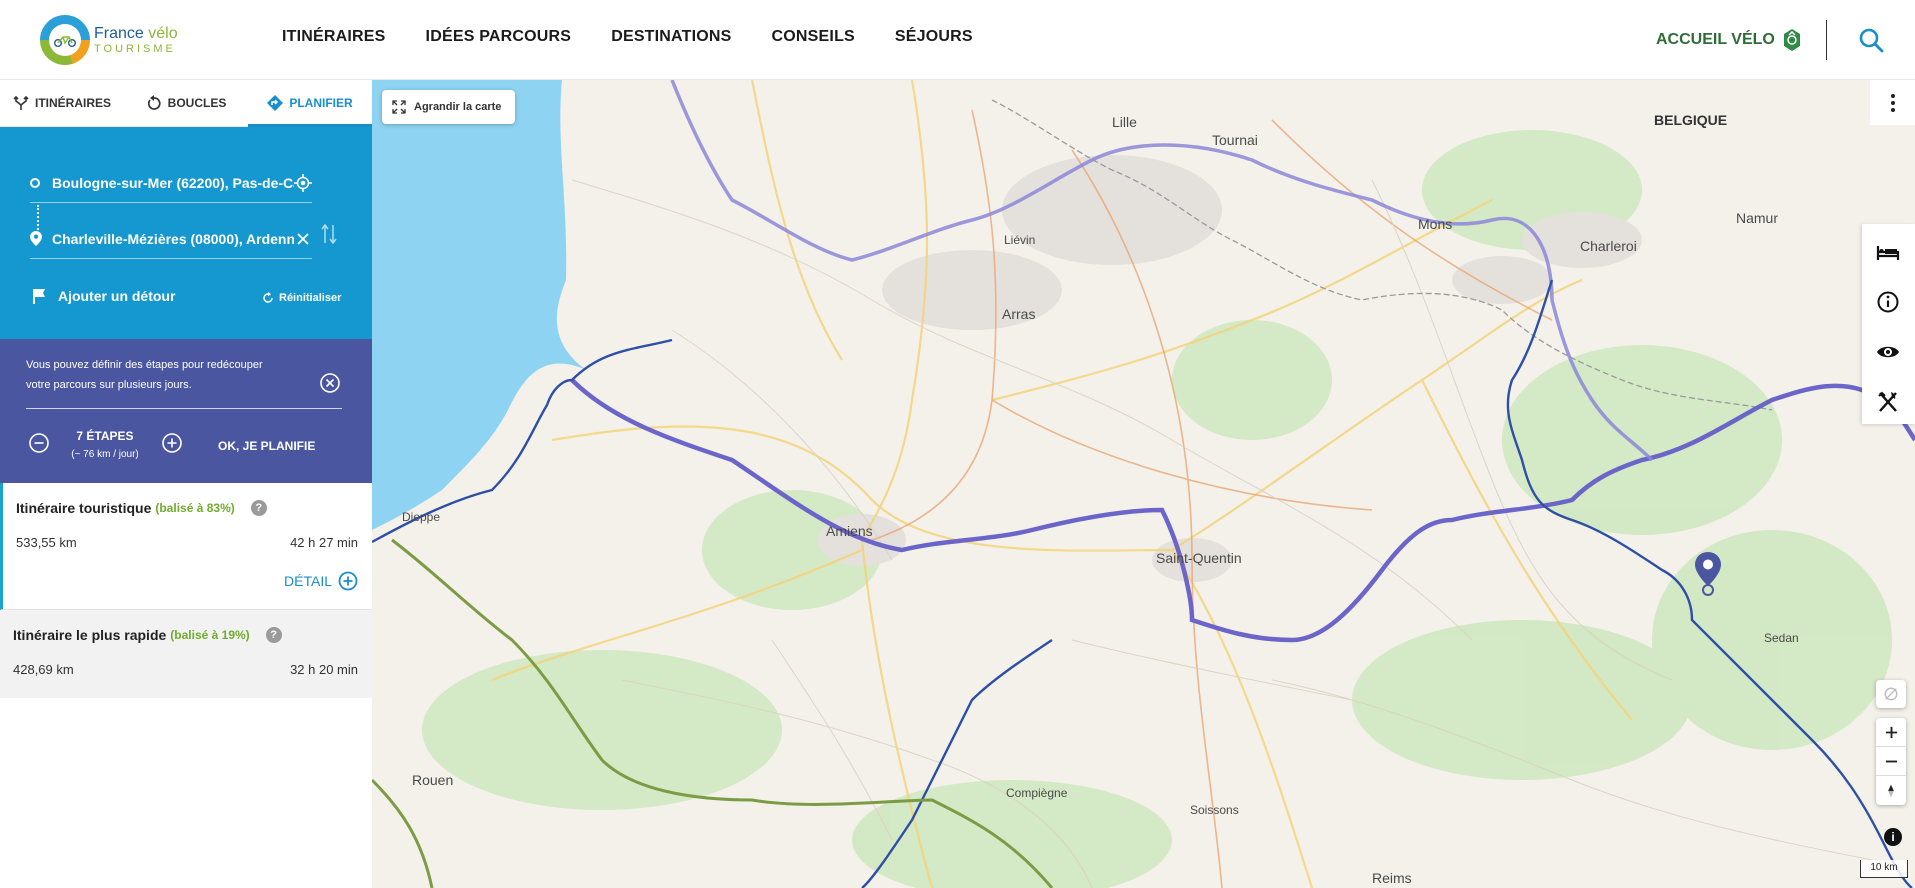 This screenshot has height=888, width=1915. I want to click on plus-icon, so click(1891, 732).